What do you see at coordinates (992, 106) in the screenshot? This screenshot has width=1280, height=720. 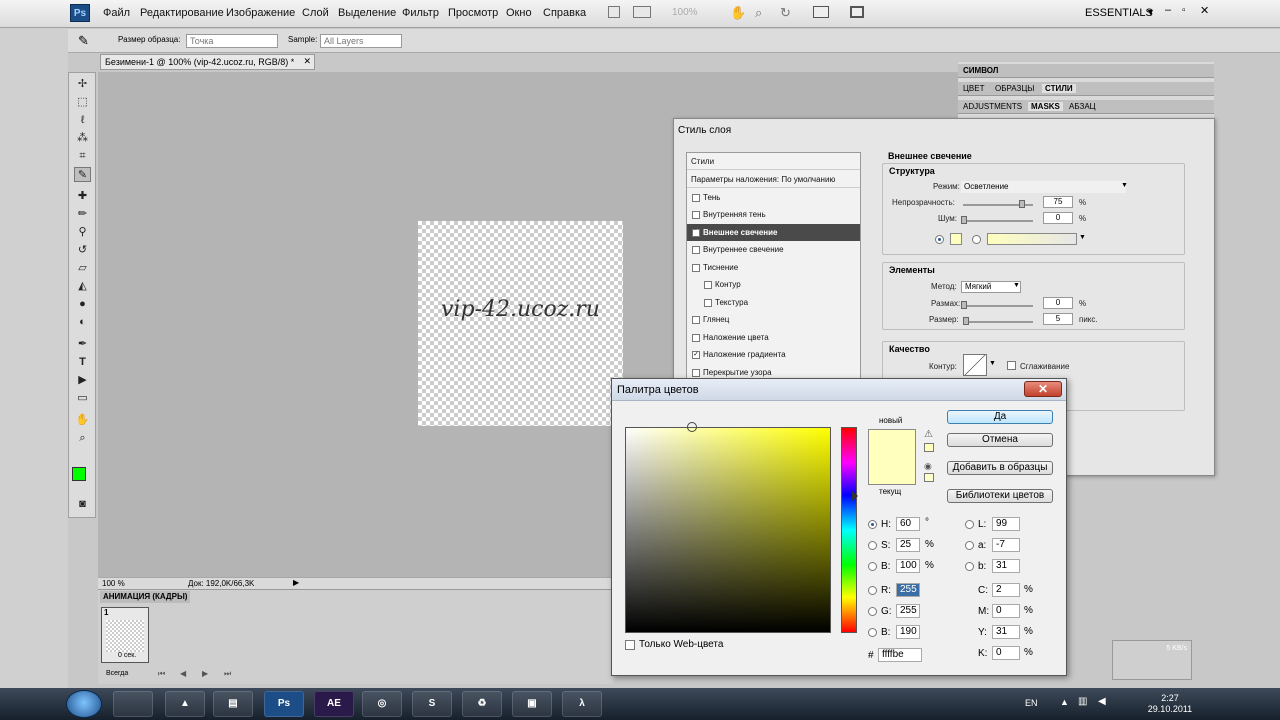 I see `tab-adjustments: ADJUSTMENTS` at bounding box center [992, 106].